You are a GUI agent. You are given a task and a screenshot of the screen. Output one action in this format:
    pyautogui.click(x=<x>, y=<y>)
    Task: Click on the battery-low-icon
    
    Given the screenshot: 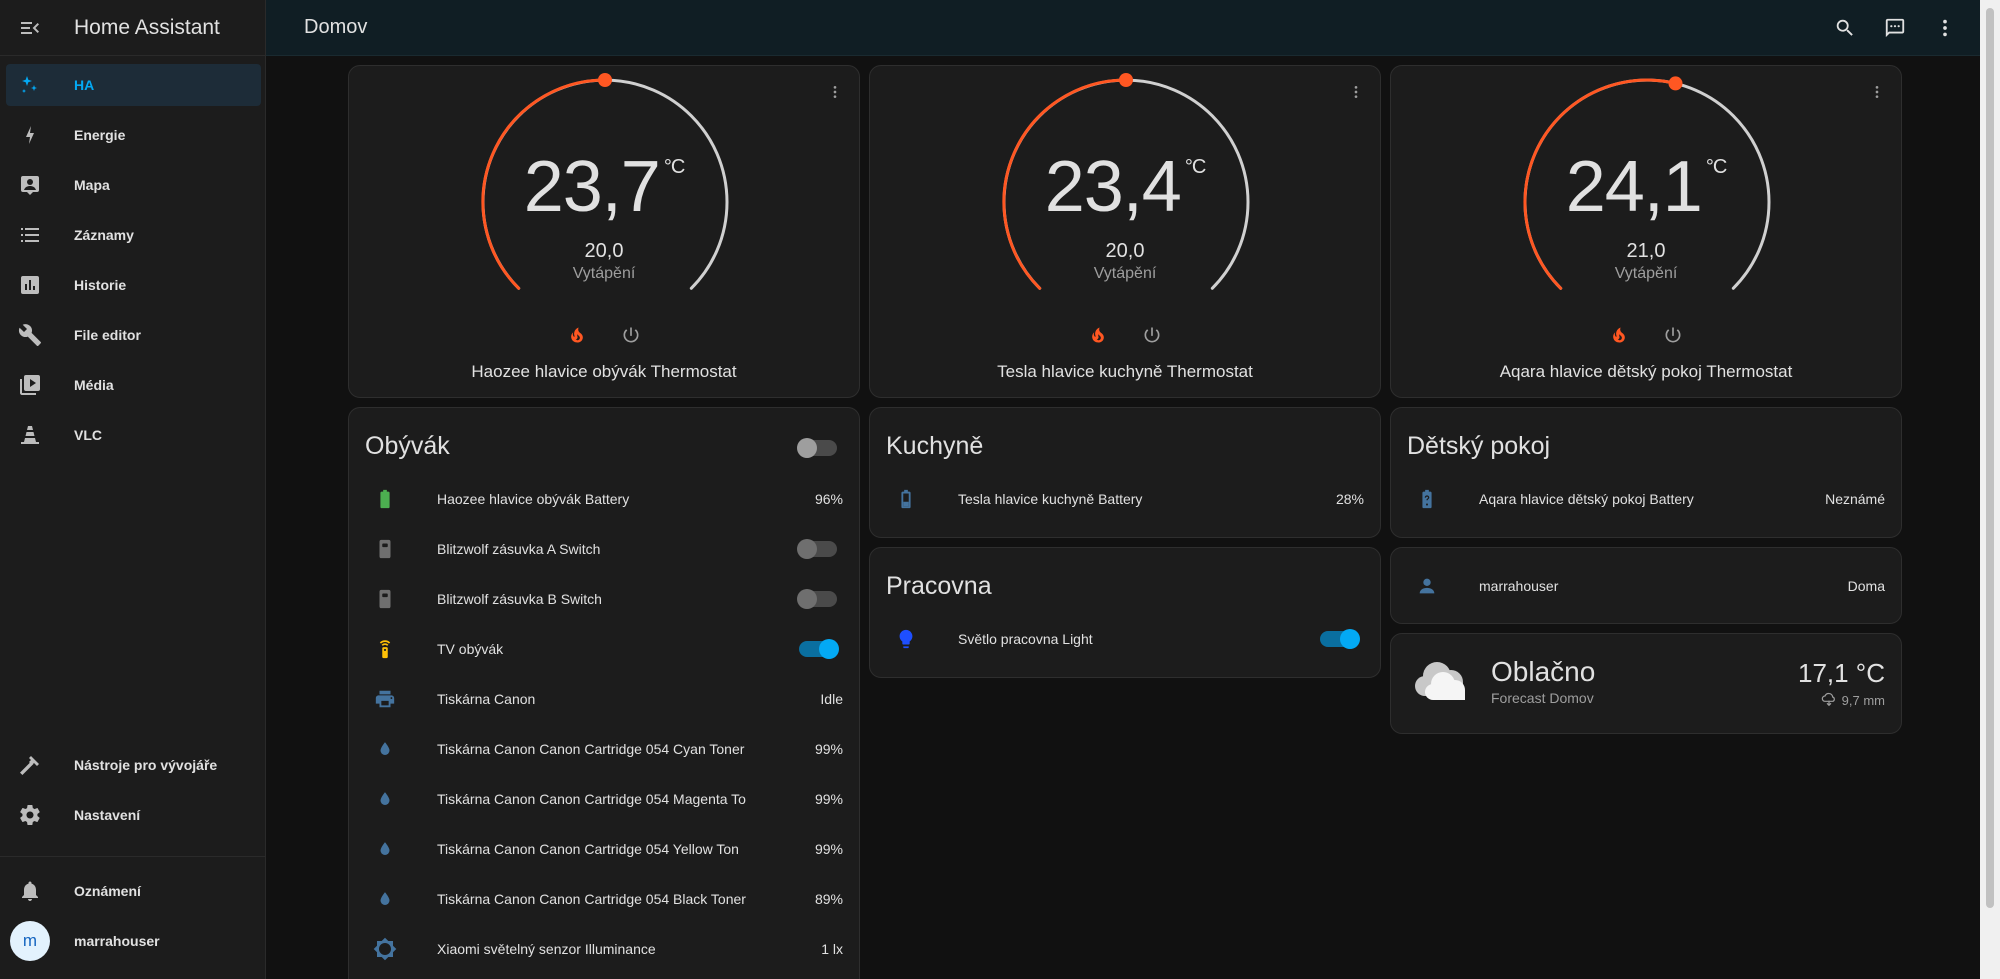 What is the action you would take?
    pyautogui.click(x=906, y=499)
    